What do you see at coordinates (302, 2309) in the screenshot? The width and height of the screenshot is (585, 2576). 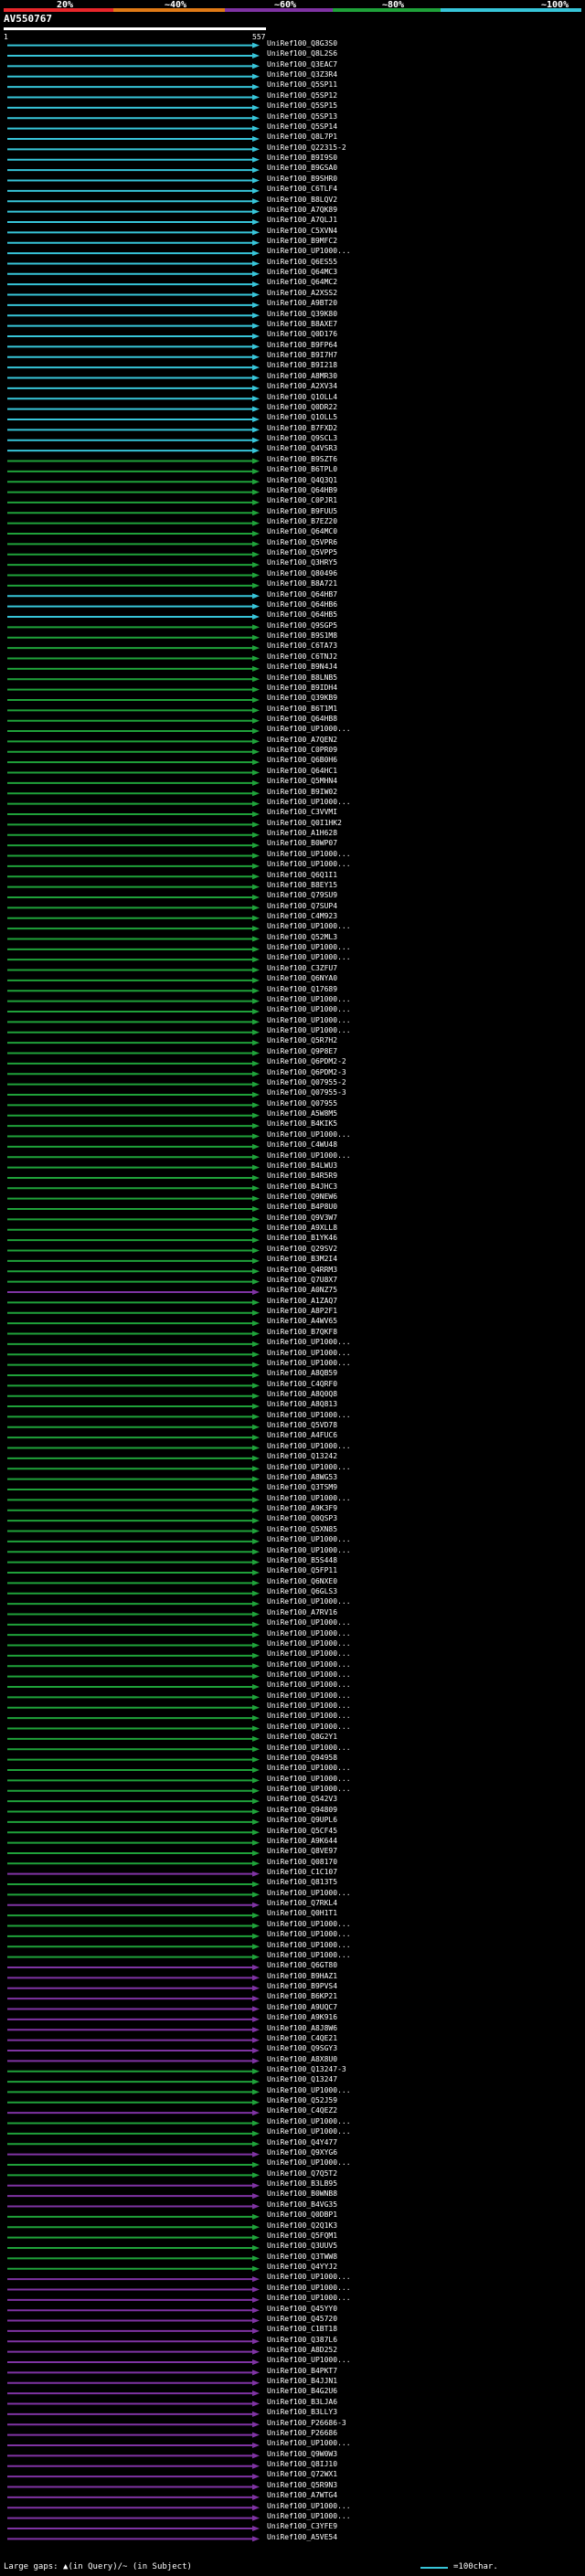 I see `hit-label-link: UniRef100_Q45YY0` at bounding box center [302, 2309].